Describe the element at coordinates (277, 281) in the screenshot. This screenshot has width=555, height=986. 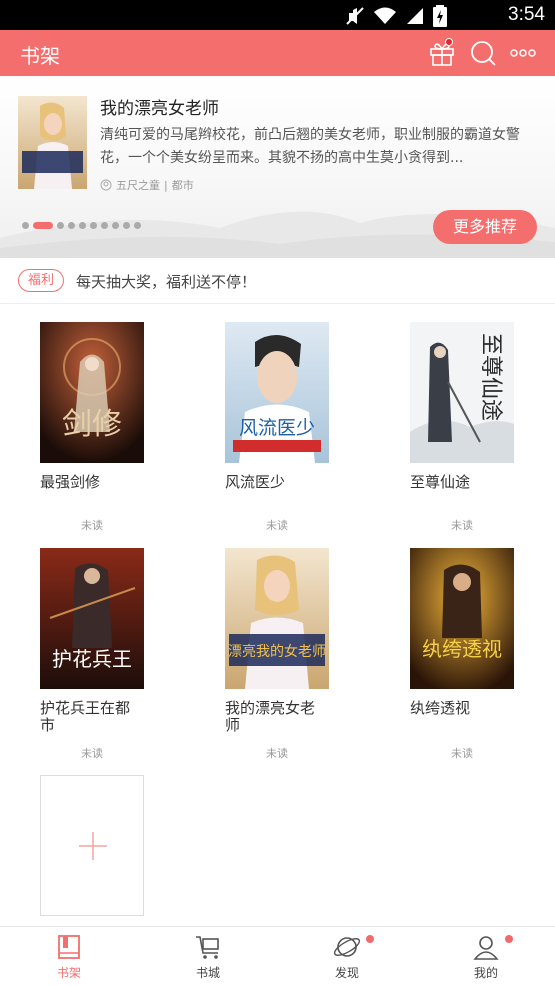
I see `welfare-notice: 福利 每天抽大奖，福利送不停！` at that location.